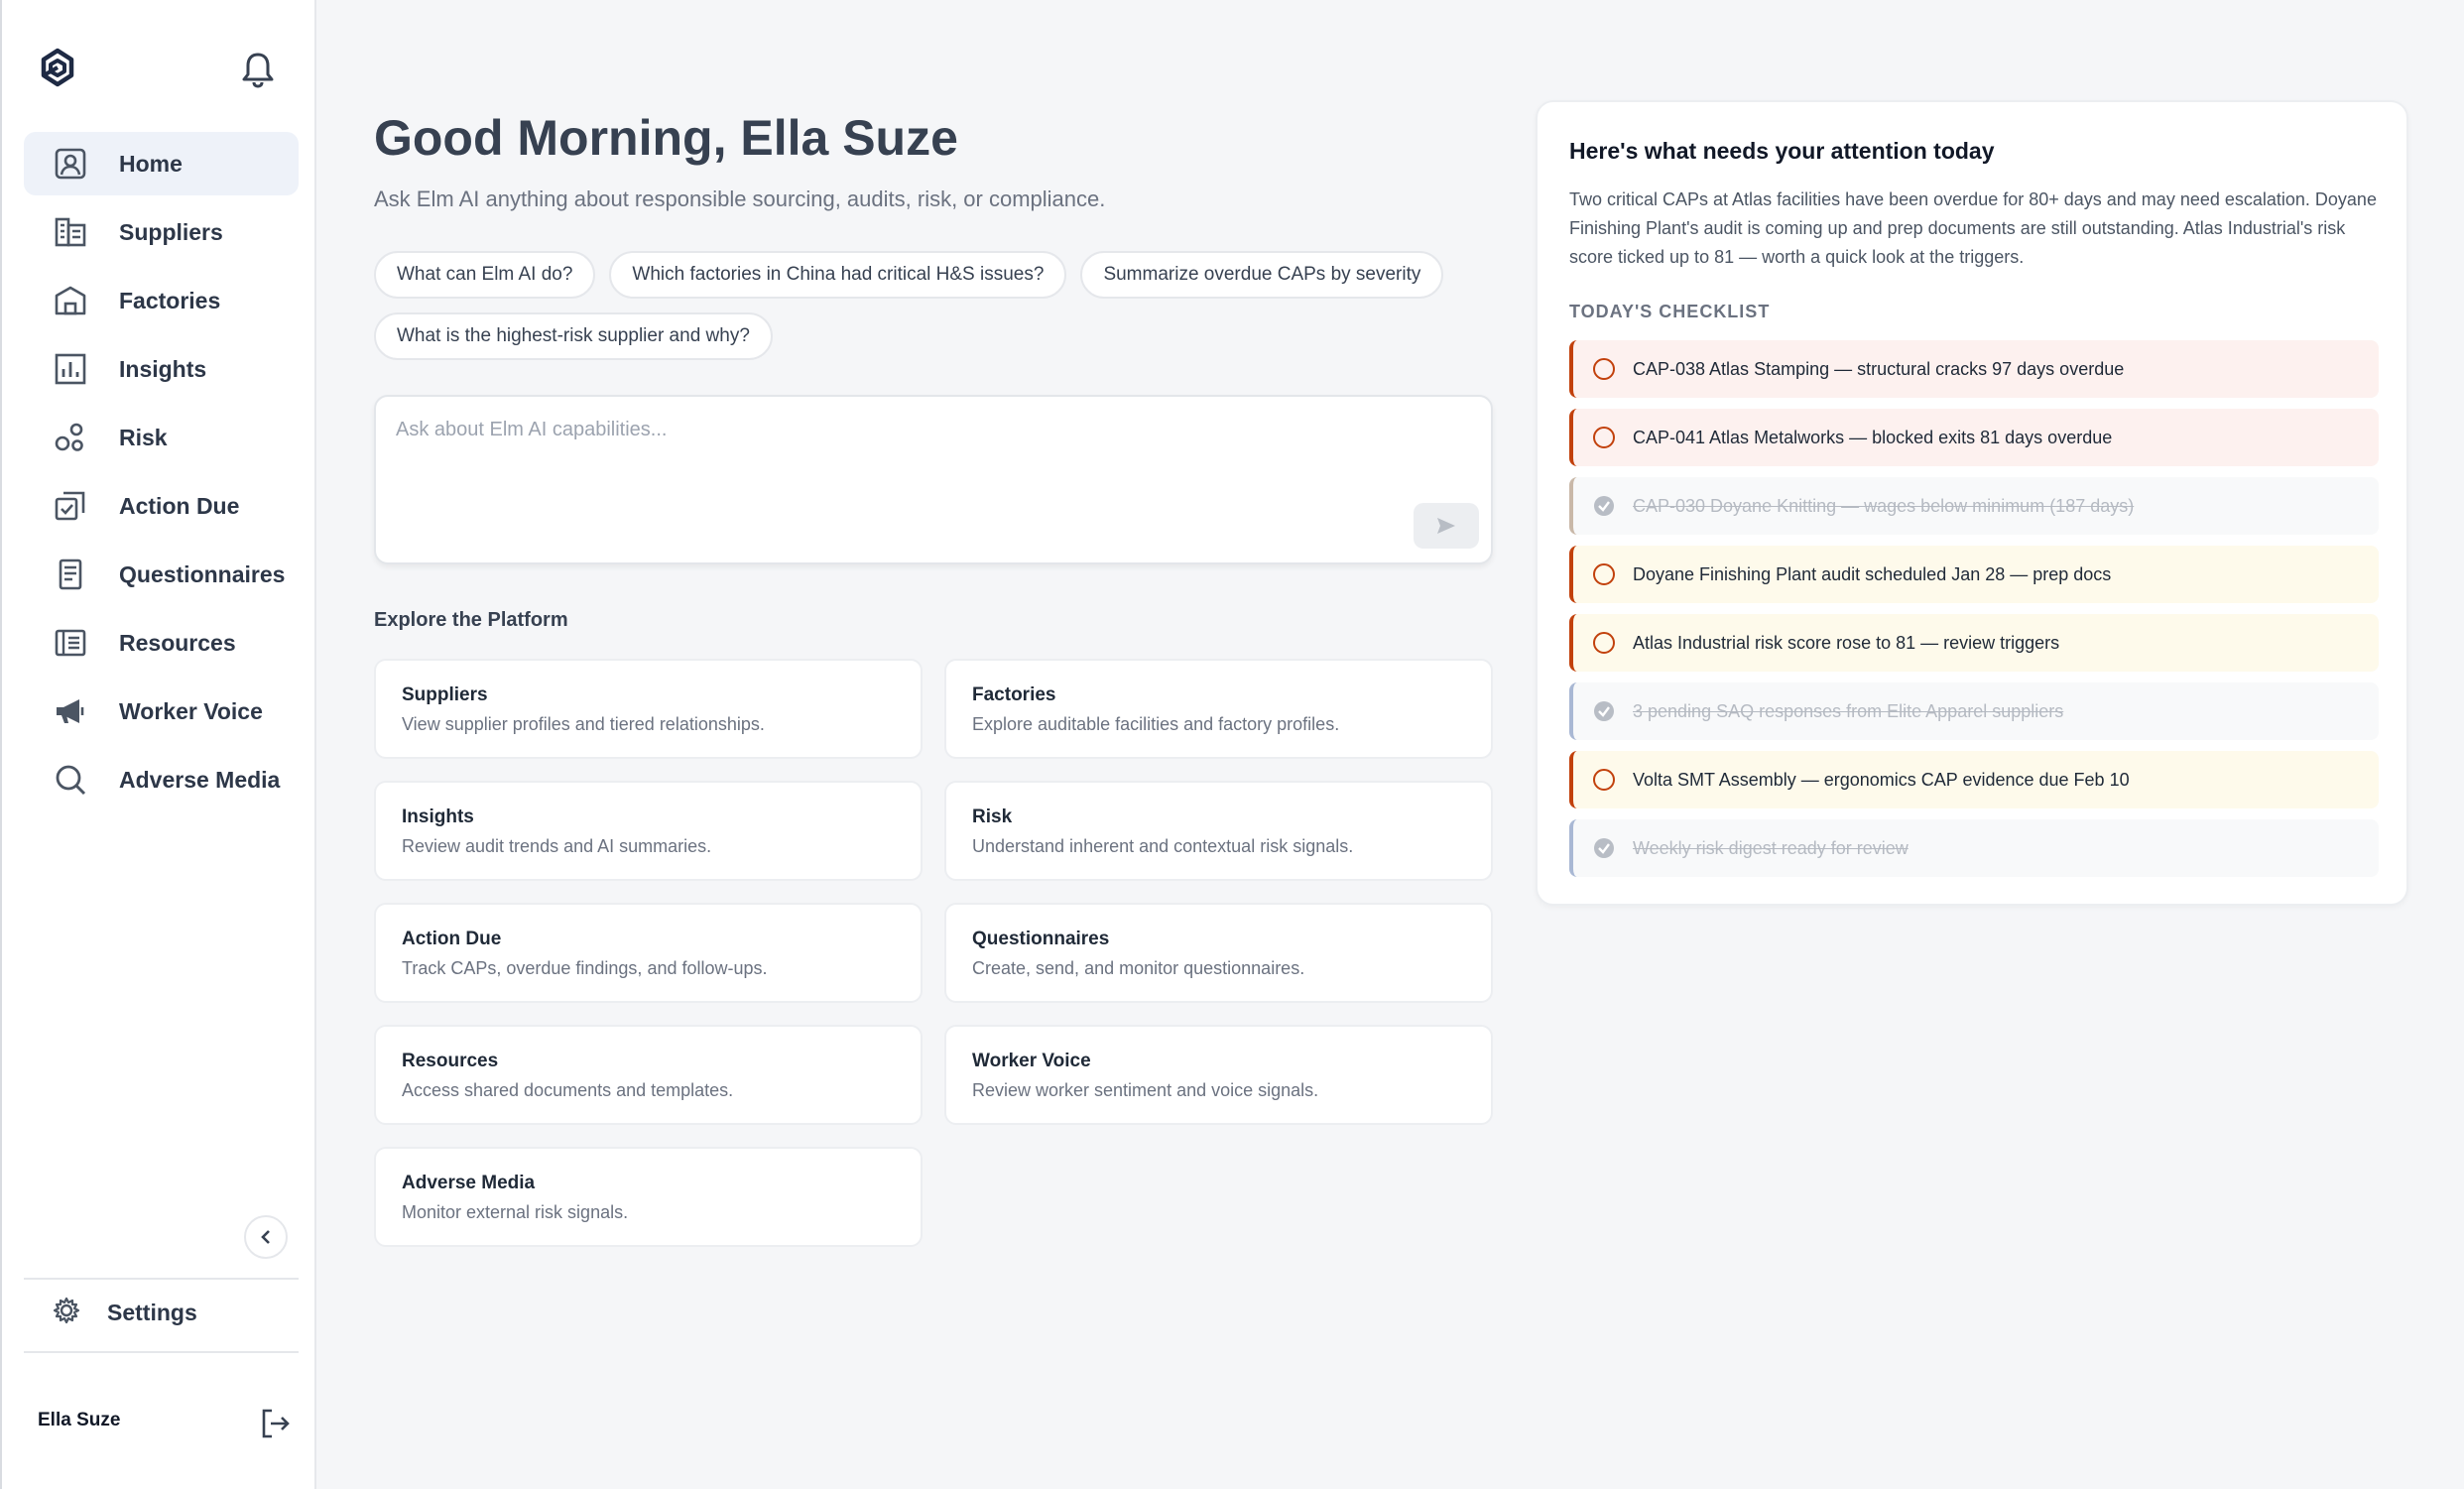 This screenshot has height=1489, width=2464. What do you see at coordinates (1974, 848) in the screenshot?
I see `checklist-item: Weekly risk digest ready for review` at bounding box center [1974, 848].